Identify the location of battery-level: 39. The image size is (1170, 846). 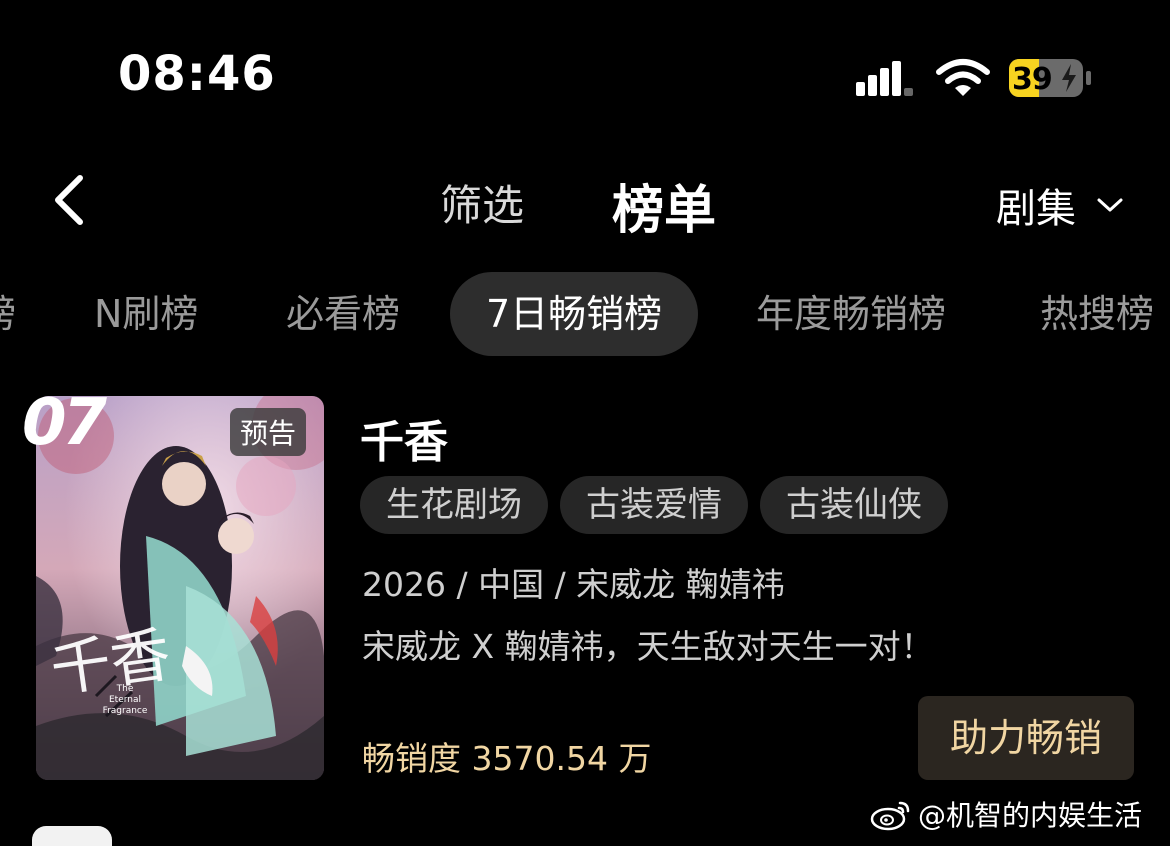
(1032, 79).